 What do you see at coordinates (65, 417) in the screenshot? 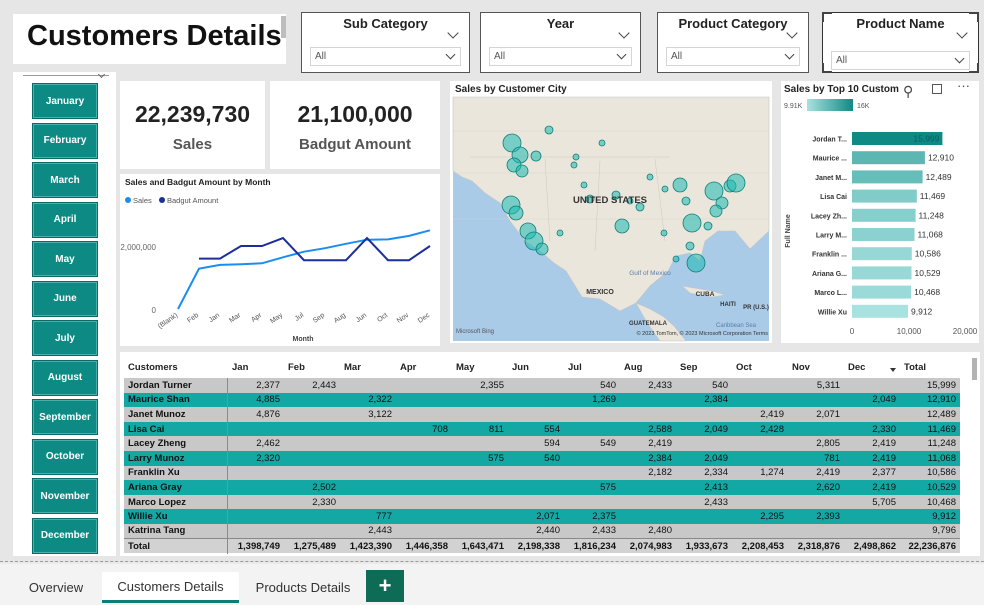
I see `month-button-september: September` at bounding box center [65, 417].